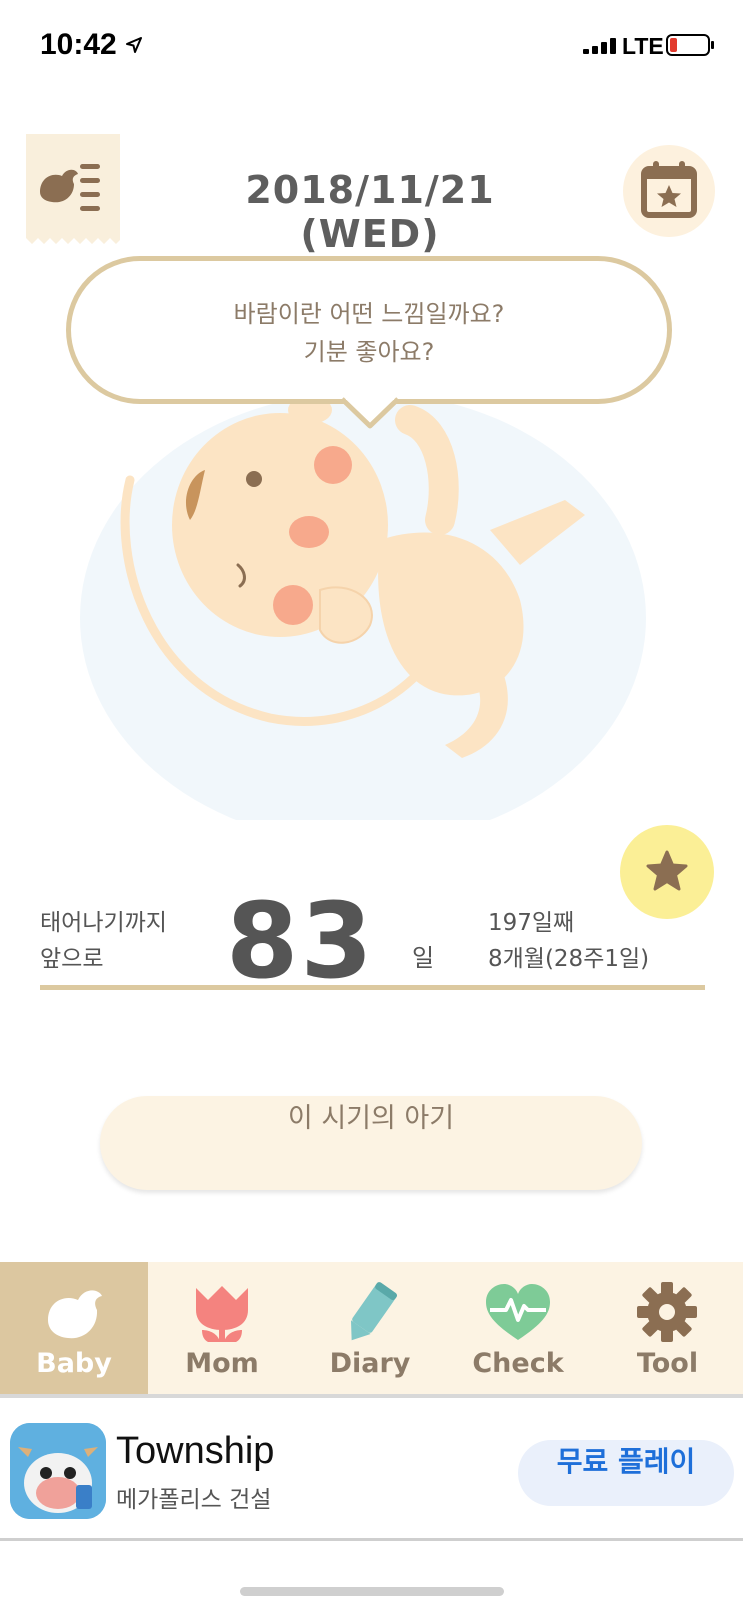 This screenshot has width=743, height=1609. What do you see at coordinates (531, 923) in the screenshot?
I see `pregnancy-day-count: 197일째` at bounding box center [531, 923].